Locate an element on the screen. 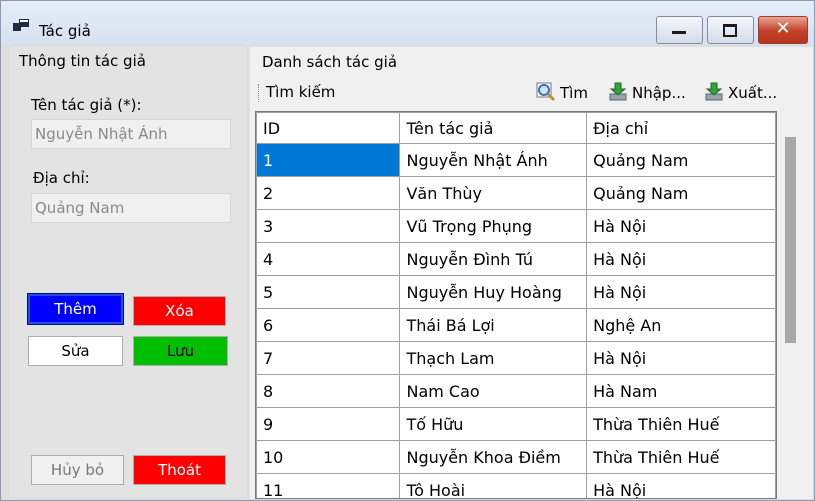  close-icon: ✕ is located at coordinates (783, 28).